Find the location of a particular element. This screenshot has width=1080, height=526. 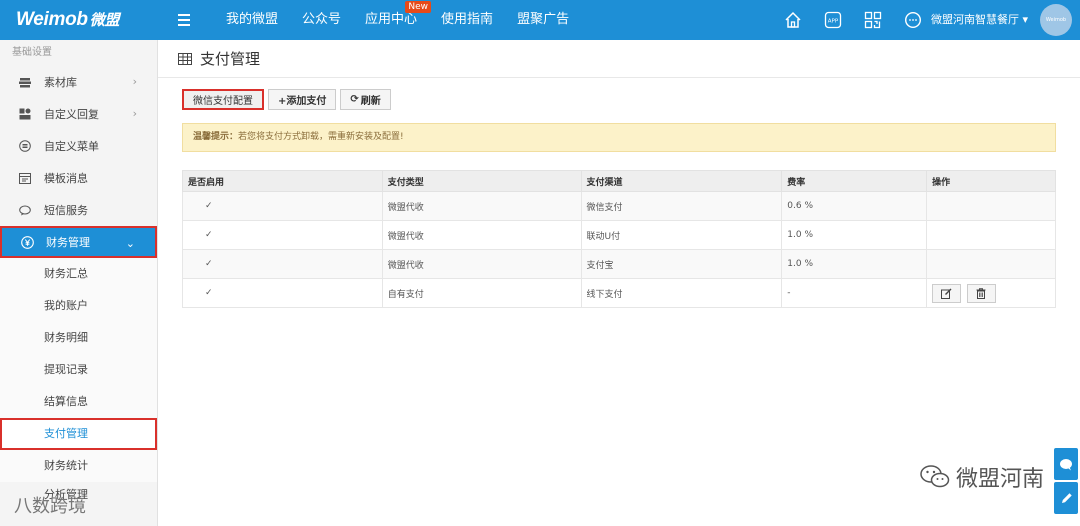

refresh-button: ⟳ 刷新 is located at coordinates (365, 99).